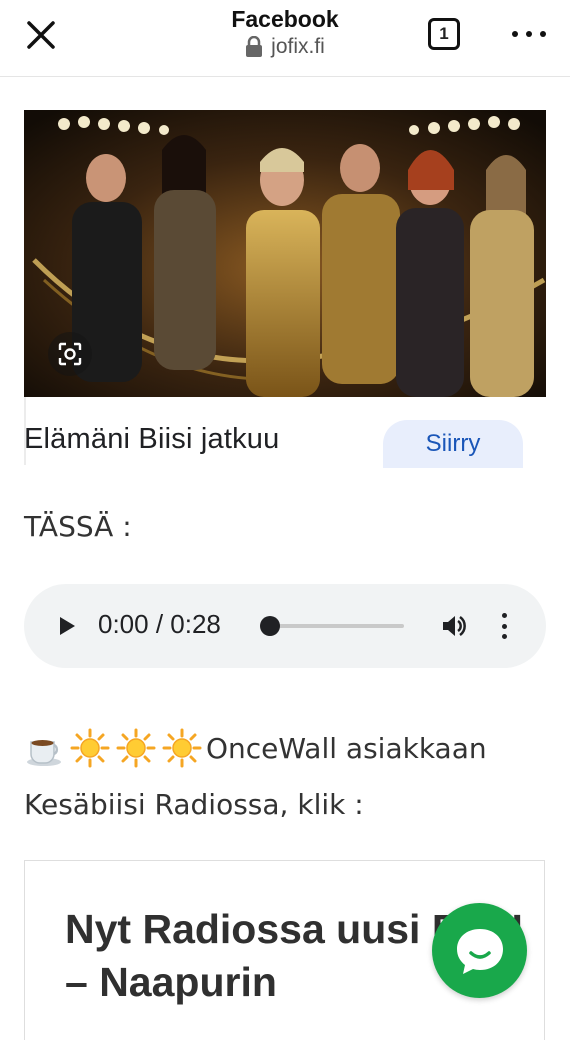  I want to click on page-title: Facebook, so click(285, 19).